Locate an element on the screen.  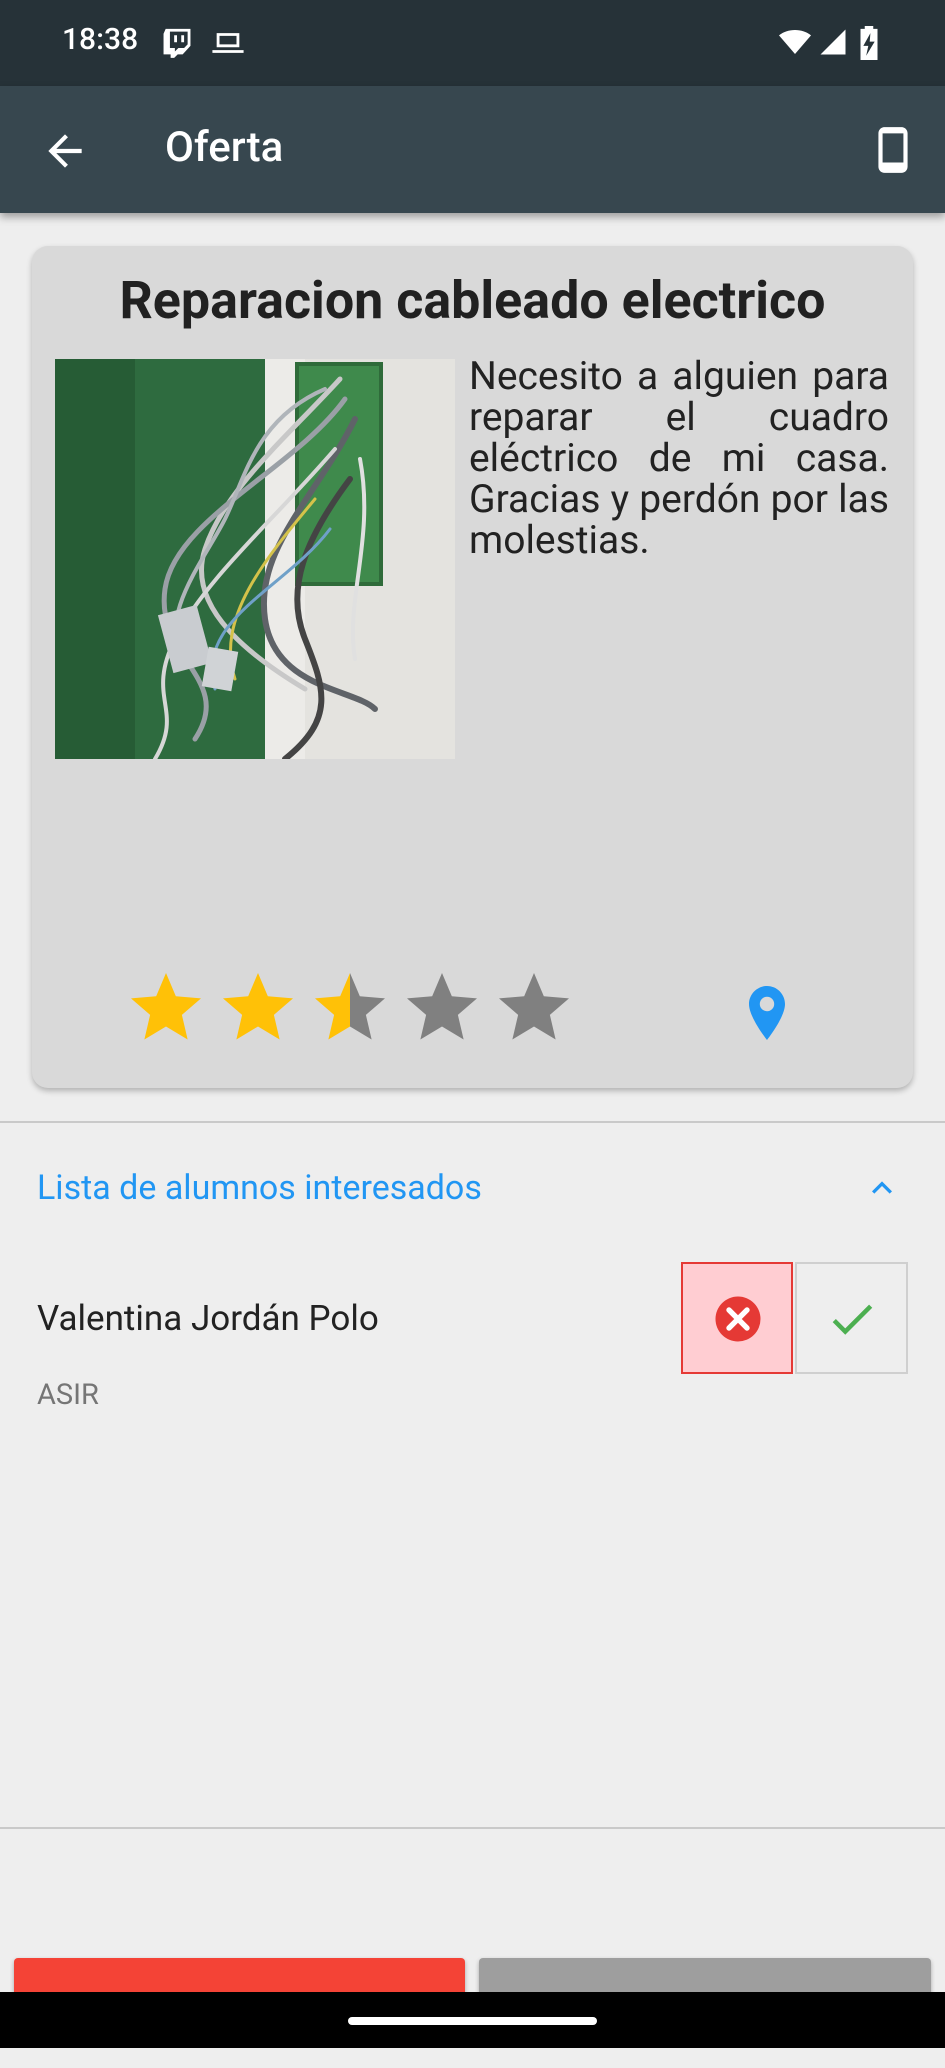
page-title: Oferta is located at coordinates (224, 147).